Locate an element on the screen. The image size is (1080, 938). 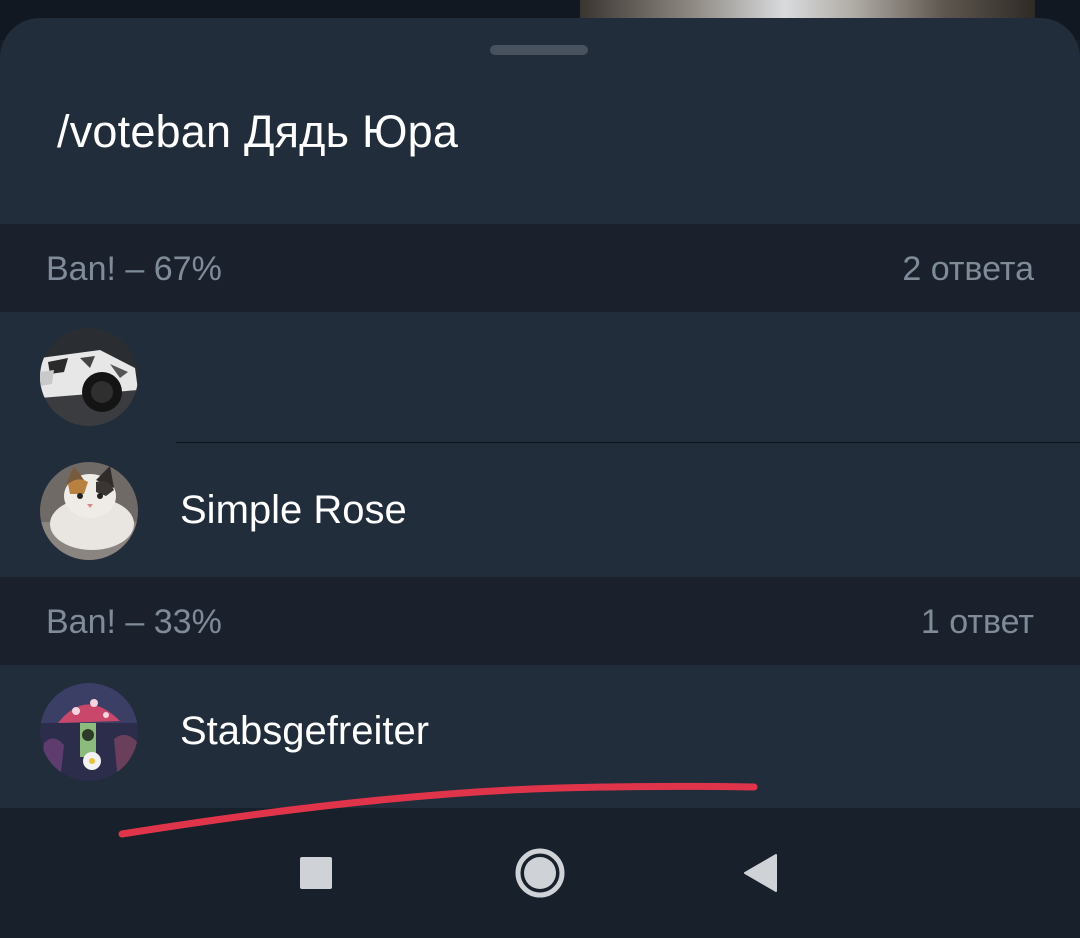
home-button is located at coordinates (540, 873).